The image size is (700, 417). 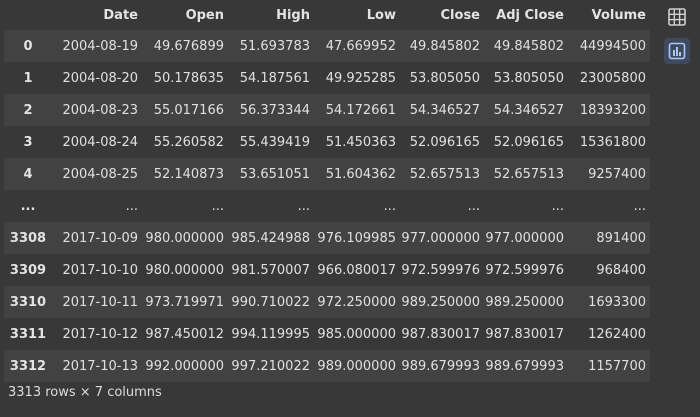 I want to click on cell-open: 55.017166, so click(x=188, y=110).